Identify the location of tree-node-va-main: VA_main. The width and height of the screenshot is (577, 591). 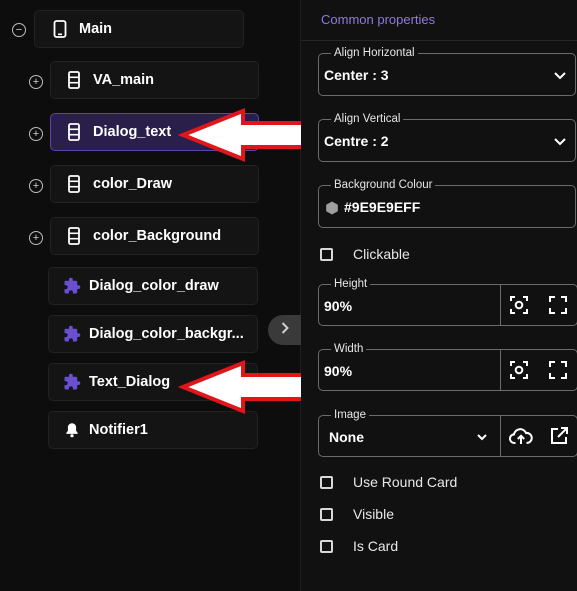
(154, 80).